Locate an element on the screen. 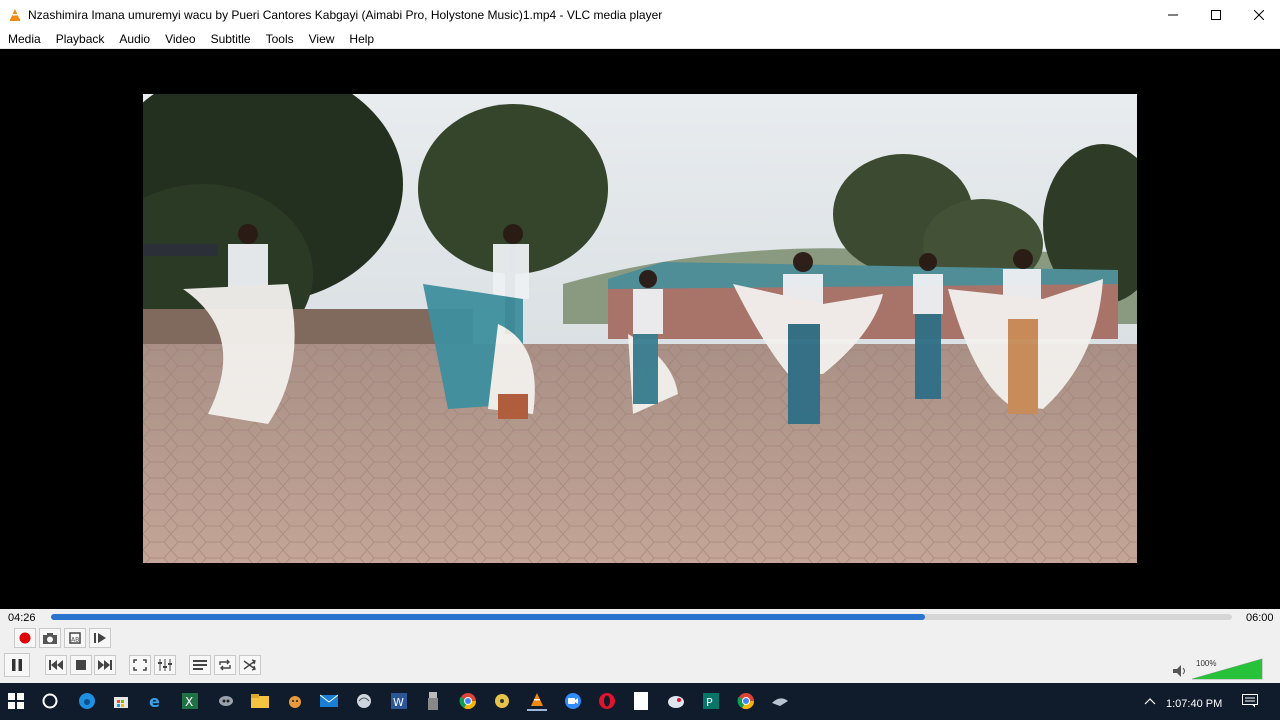  menu-media: Media is located at coordinates (24, 39).